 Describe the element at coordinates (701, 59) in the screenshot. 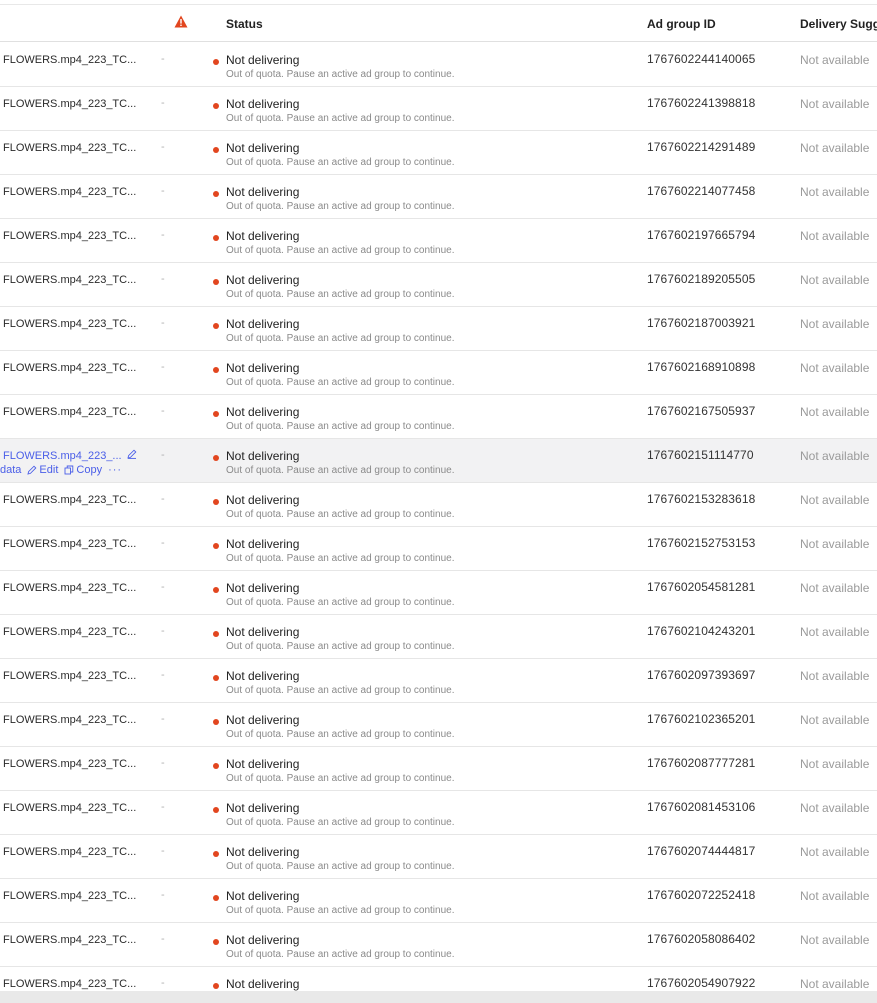

I see `ad-group-id: 1767602244140065` at that location.